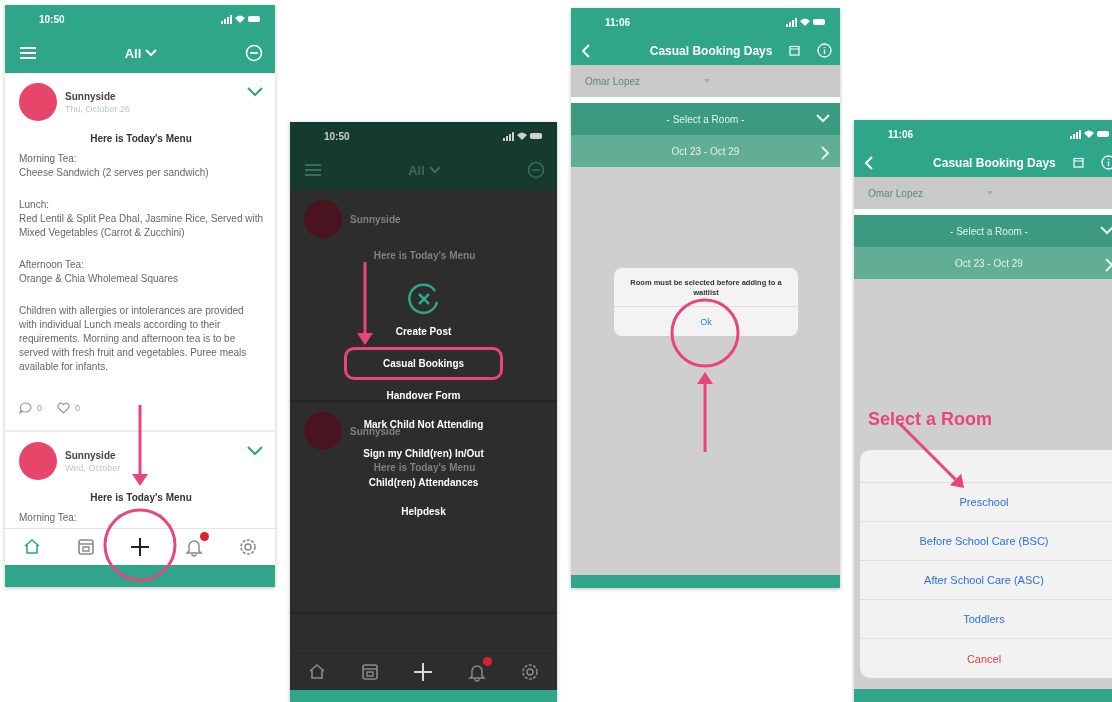 The image size is (1112, 702). I want to click on comment-icon, so click(25, 408).